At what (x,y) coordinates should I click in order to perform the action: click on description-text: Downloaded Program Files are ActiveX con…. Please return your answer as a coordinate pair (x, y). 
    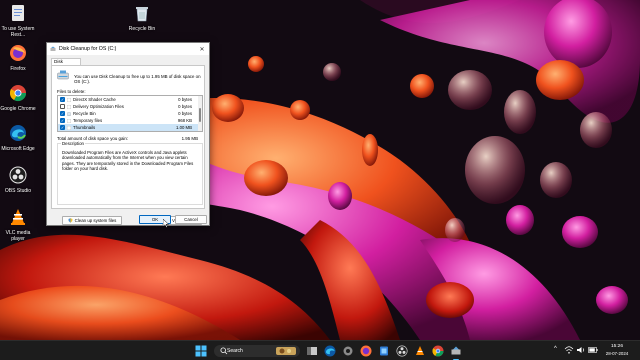
    Looking at the image, I should click on (128, 161).